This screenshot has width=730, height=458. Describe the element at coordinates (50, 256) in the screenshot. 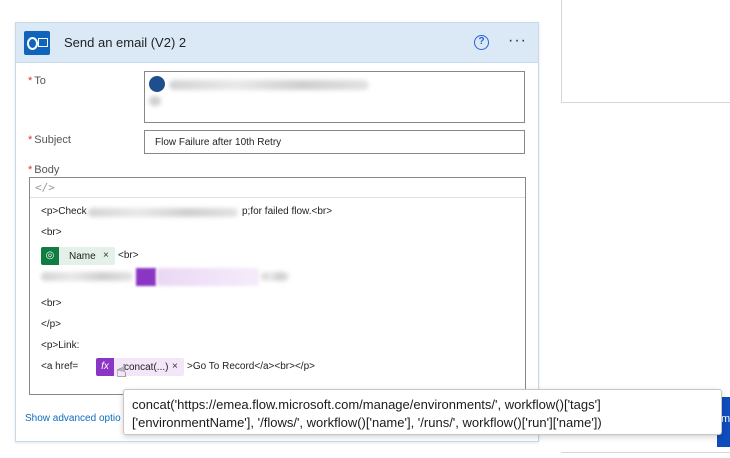

I see `dataverse-icon: ◎` at that location.